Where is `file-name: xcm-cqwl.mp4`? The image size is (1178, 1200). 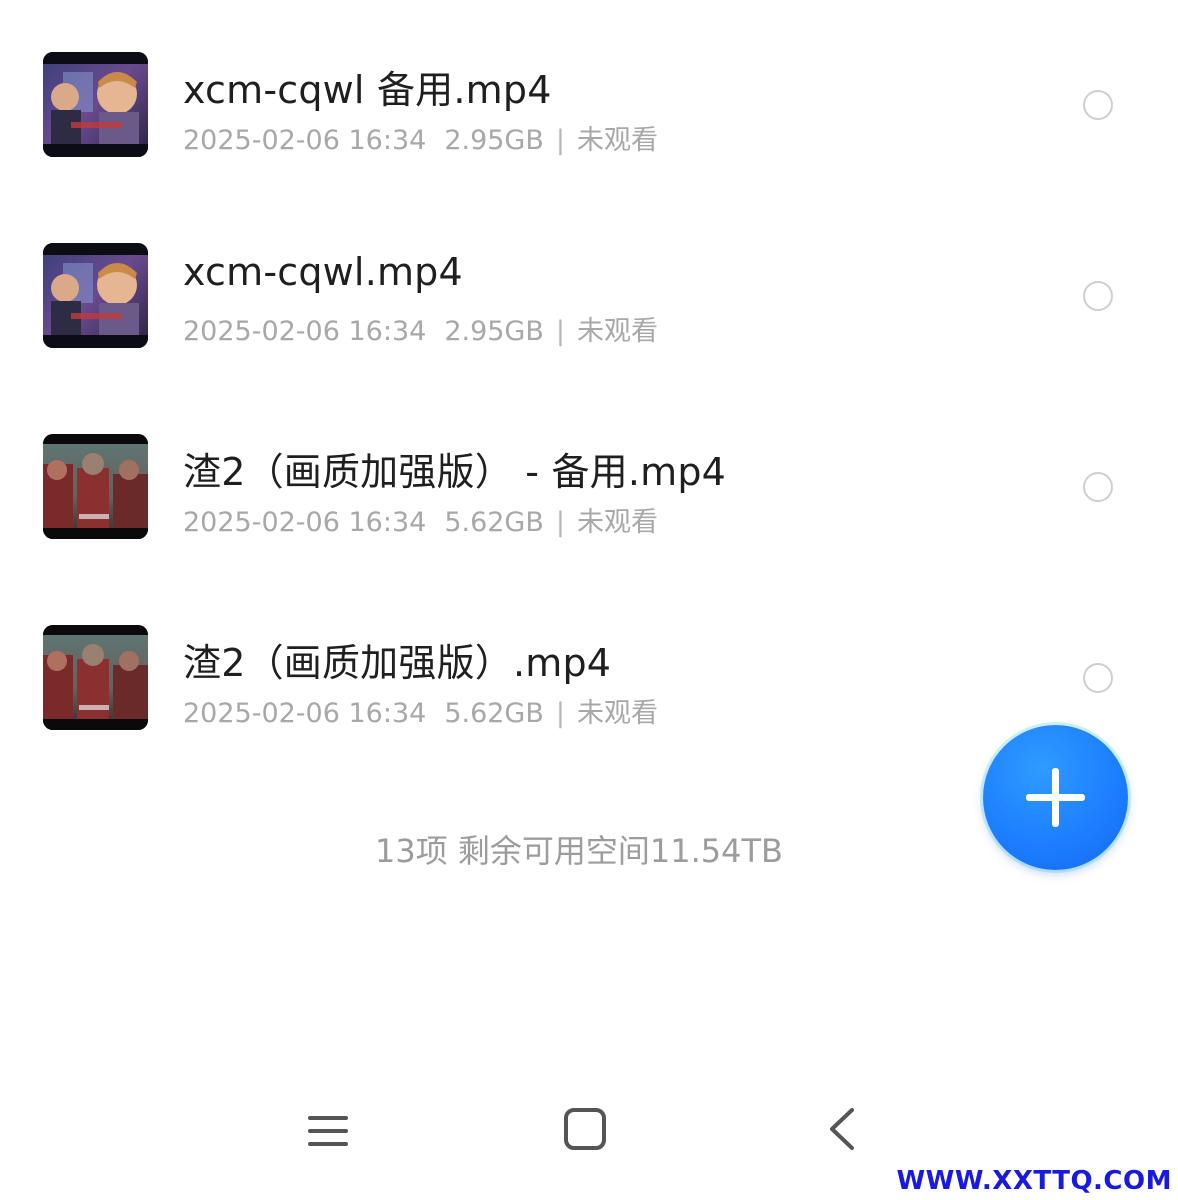
file-name: xcm-cqwl.mp4 is located at coordinates (323, 272).